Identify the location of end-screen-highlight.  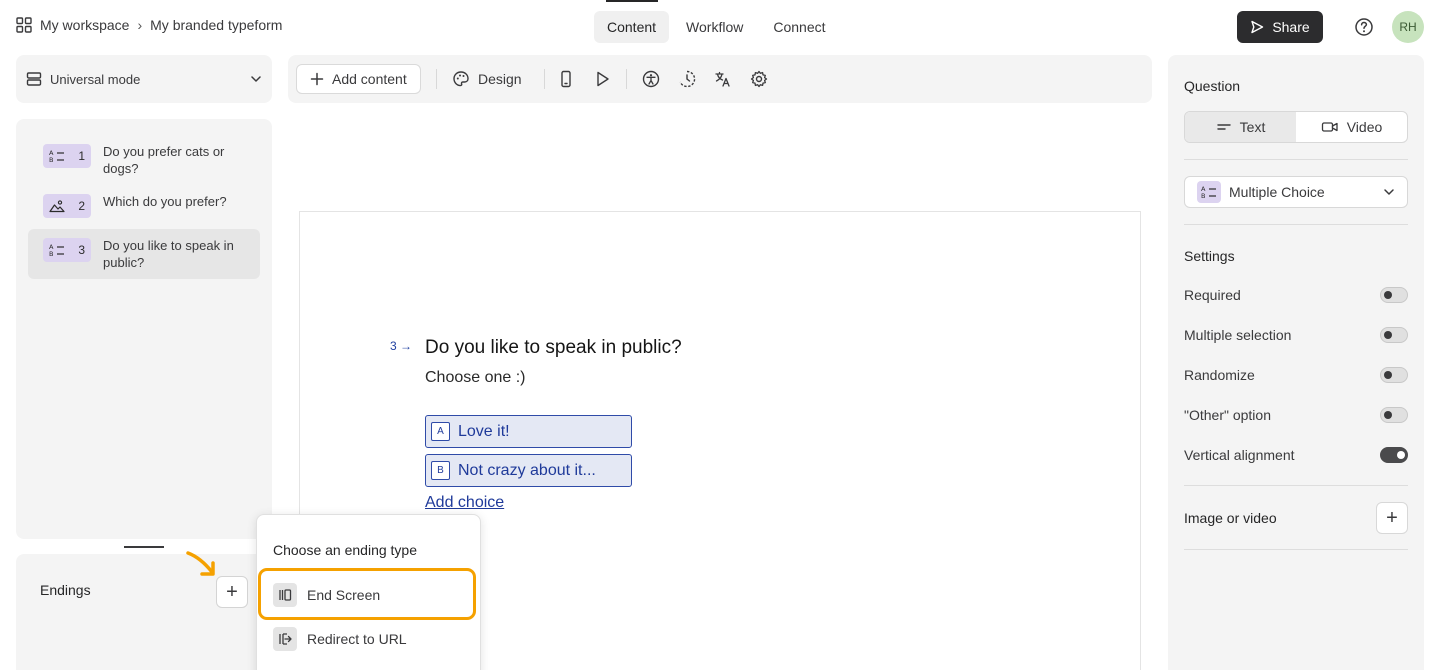
(367, 594).